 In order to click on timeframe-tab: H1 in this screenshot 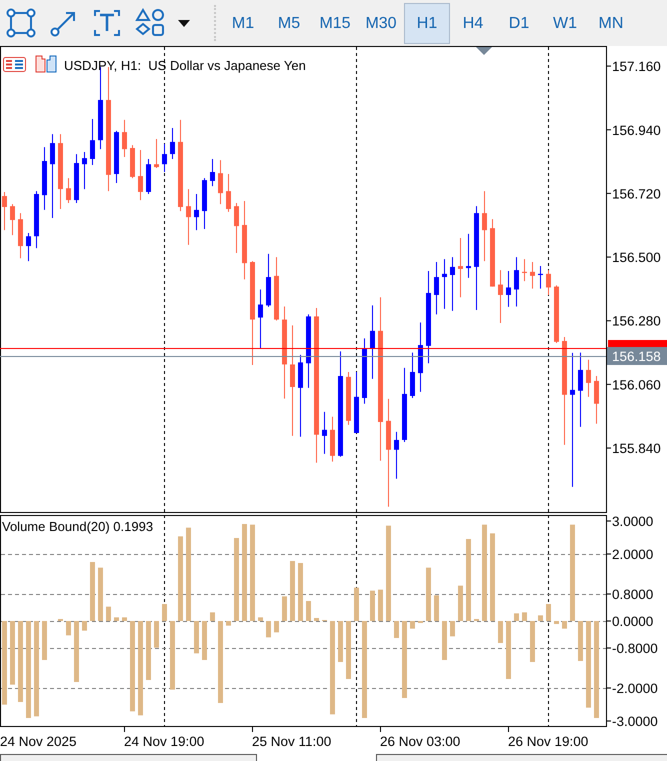, I will do `click(427, 23)`.